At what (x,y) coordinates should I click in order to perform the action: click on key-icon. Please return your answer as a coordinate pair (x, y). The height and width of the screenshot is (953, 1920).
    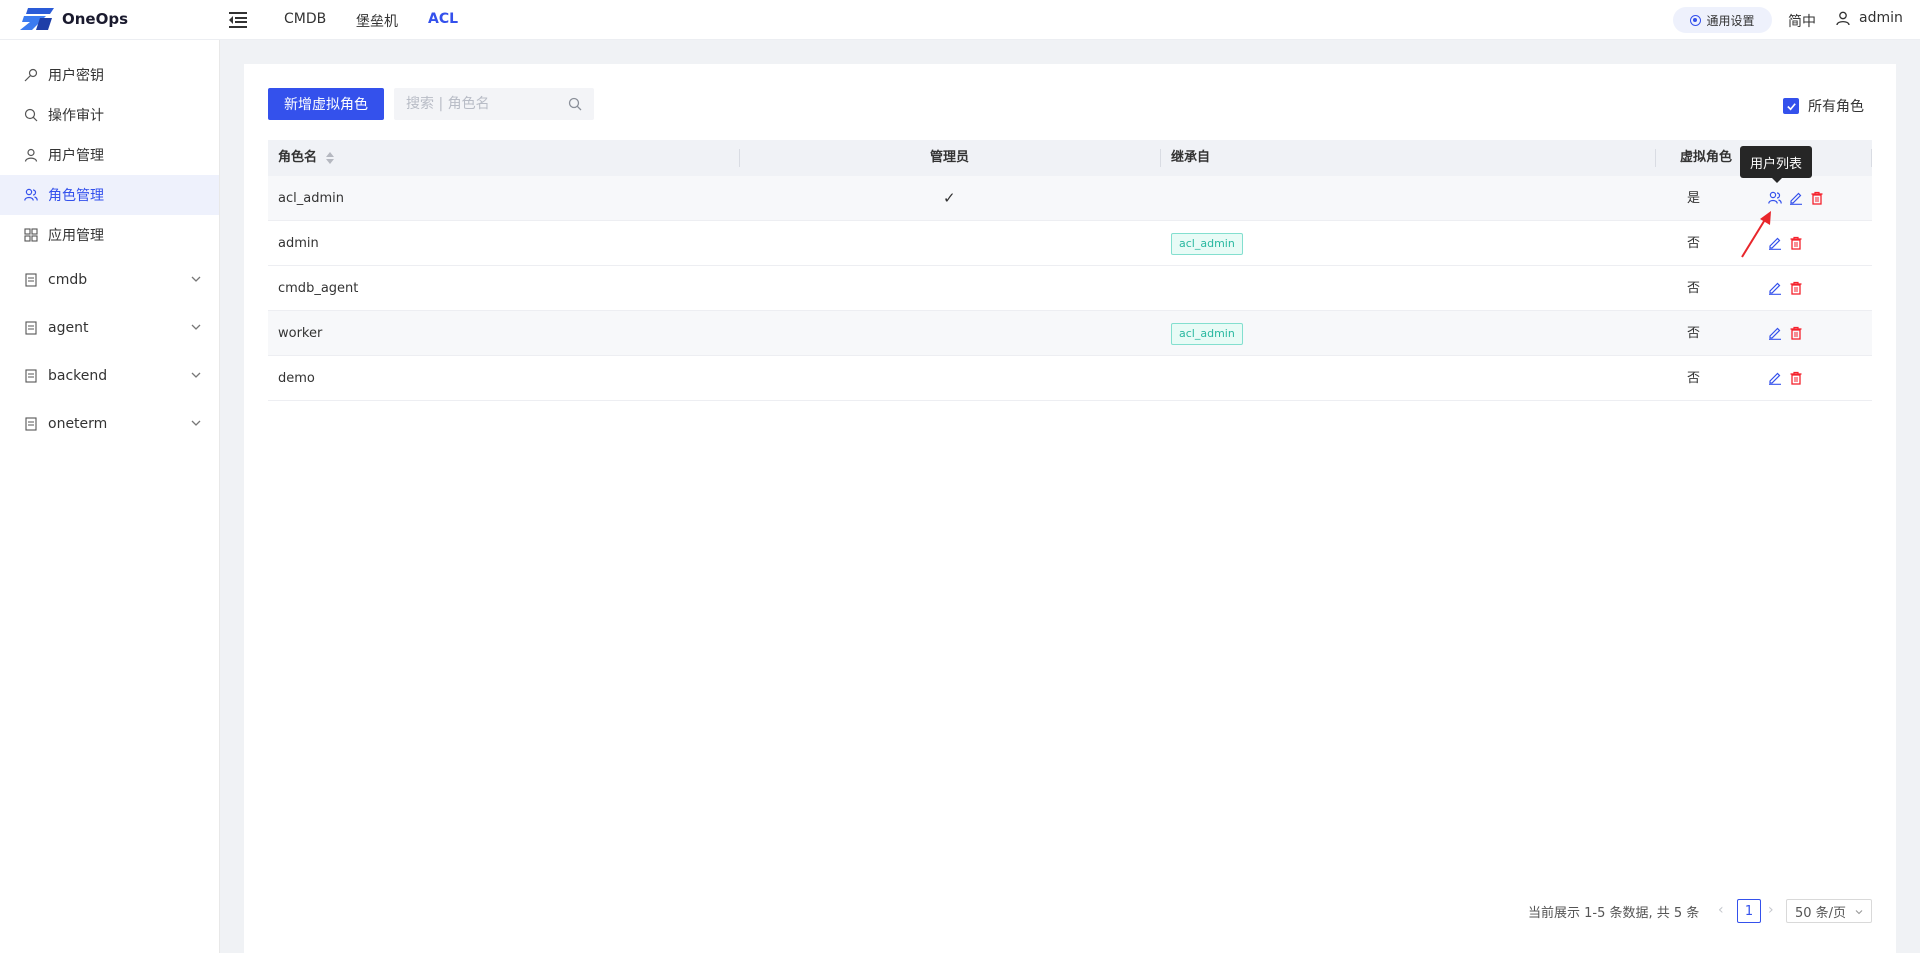
    Looking at the image, I should click on (31, 75).